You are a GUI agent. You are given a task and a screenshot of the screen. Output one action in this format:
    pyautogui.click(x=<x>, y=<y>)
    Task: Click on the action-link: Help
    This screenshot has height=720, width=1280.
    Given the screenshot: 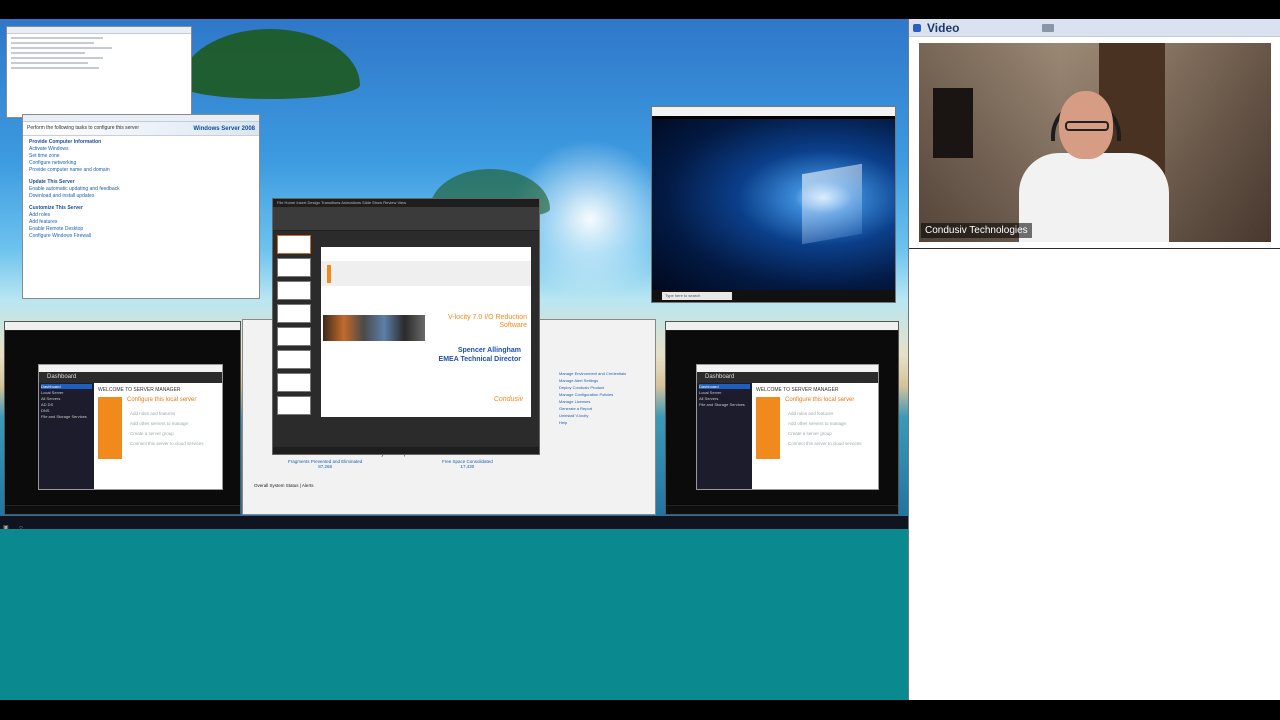 What is the action you would take?
    pyautogui.click(x=605, y=422)
    